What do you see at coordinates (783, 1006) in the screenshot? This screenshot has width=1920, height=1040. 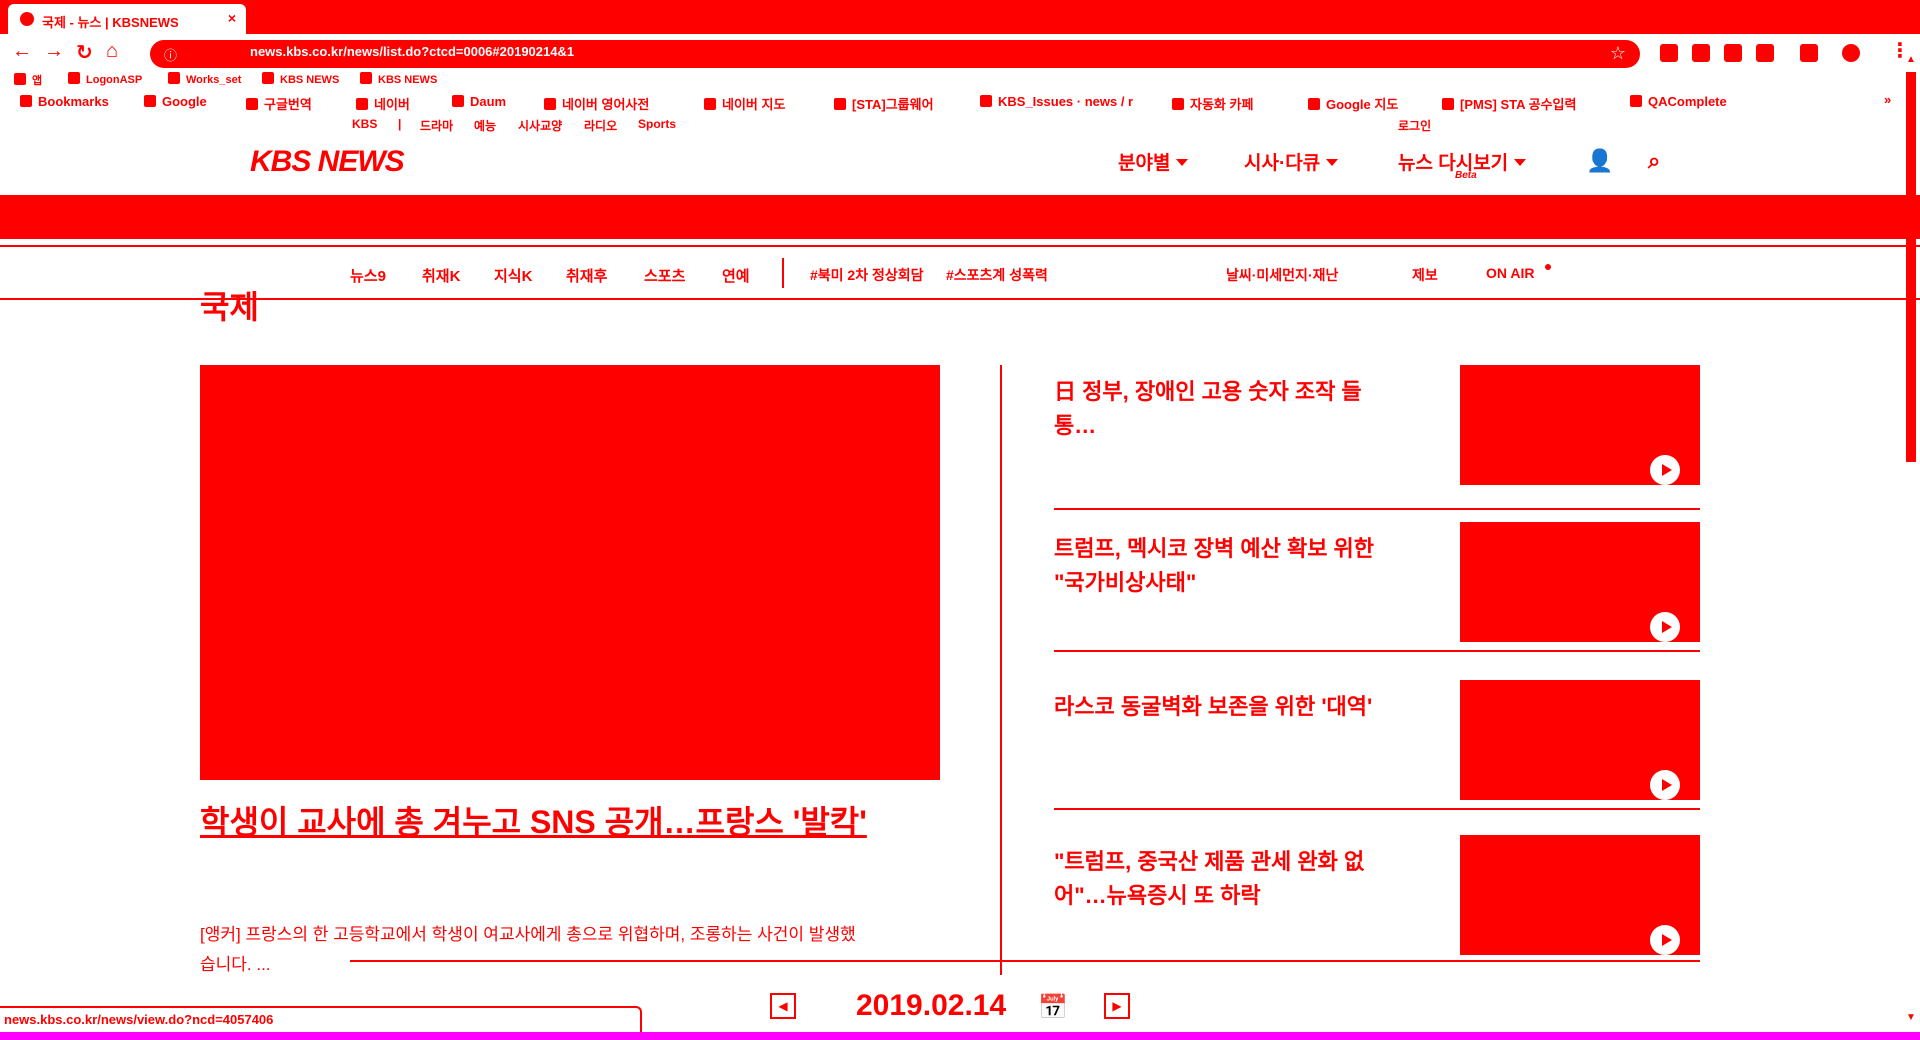 I see `prev-date-button: ◀` at bounding box center [783, 1006].